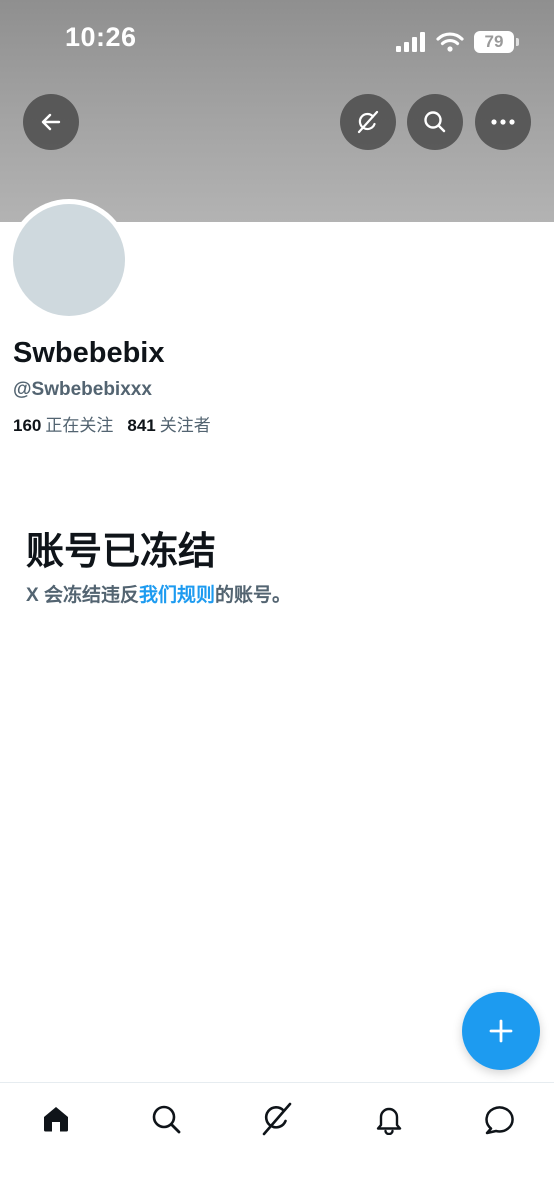 This screenshot has height=1201, width=554. What do you see at coordinates (82, 389) in the screenshot?
I see `profile-handle: @Swbebebixxx` at bounding box center [82, 389].